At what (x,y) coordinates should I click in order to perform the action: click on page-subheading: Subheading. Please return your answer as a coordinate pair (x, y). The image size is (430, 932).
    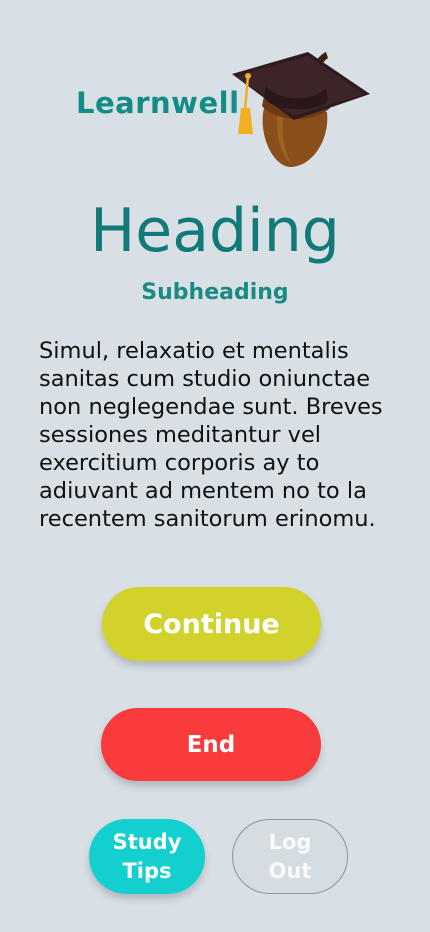
    Looking at the image, I should click on (215, 292).